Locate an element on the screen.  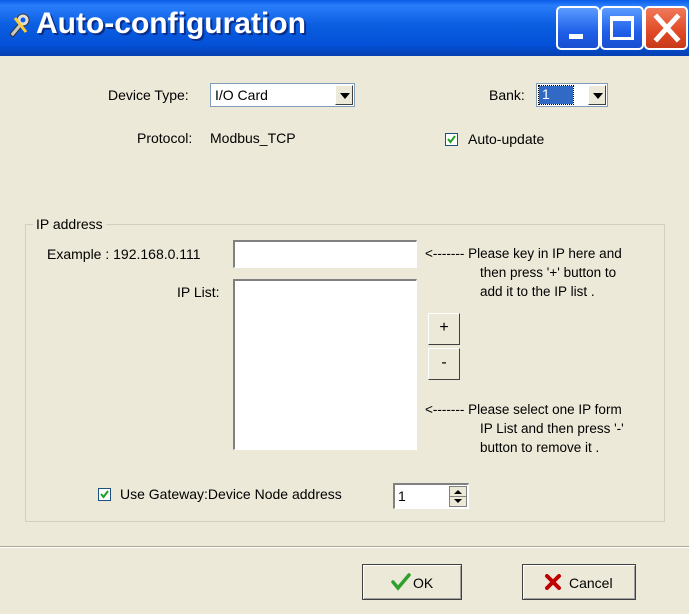
remove-ip-button: - is located at coordinates (444, 364).